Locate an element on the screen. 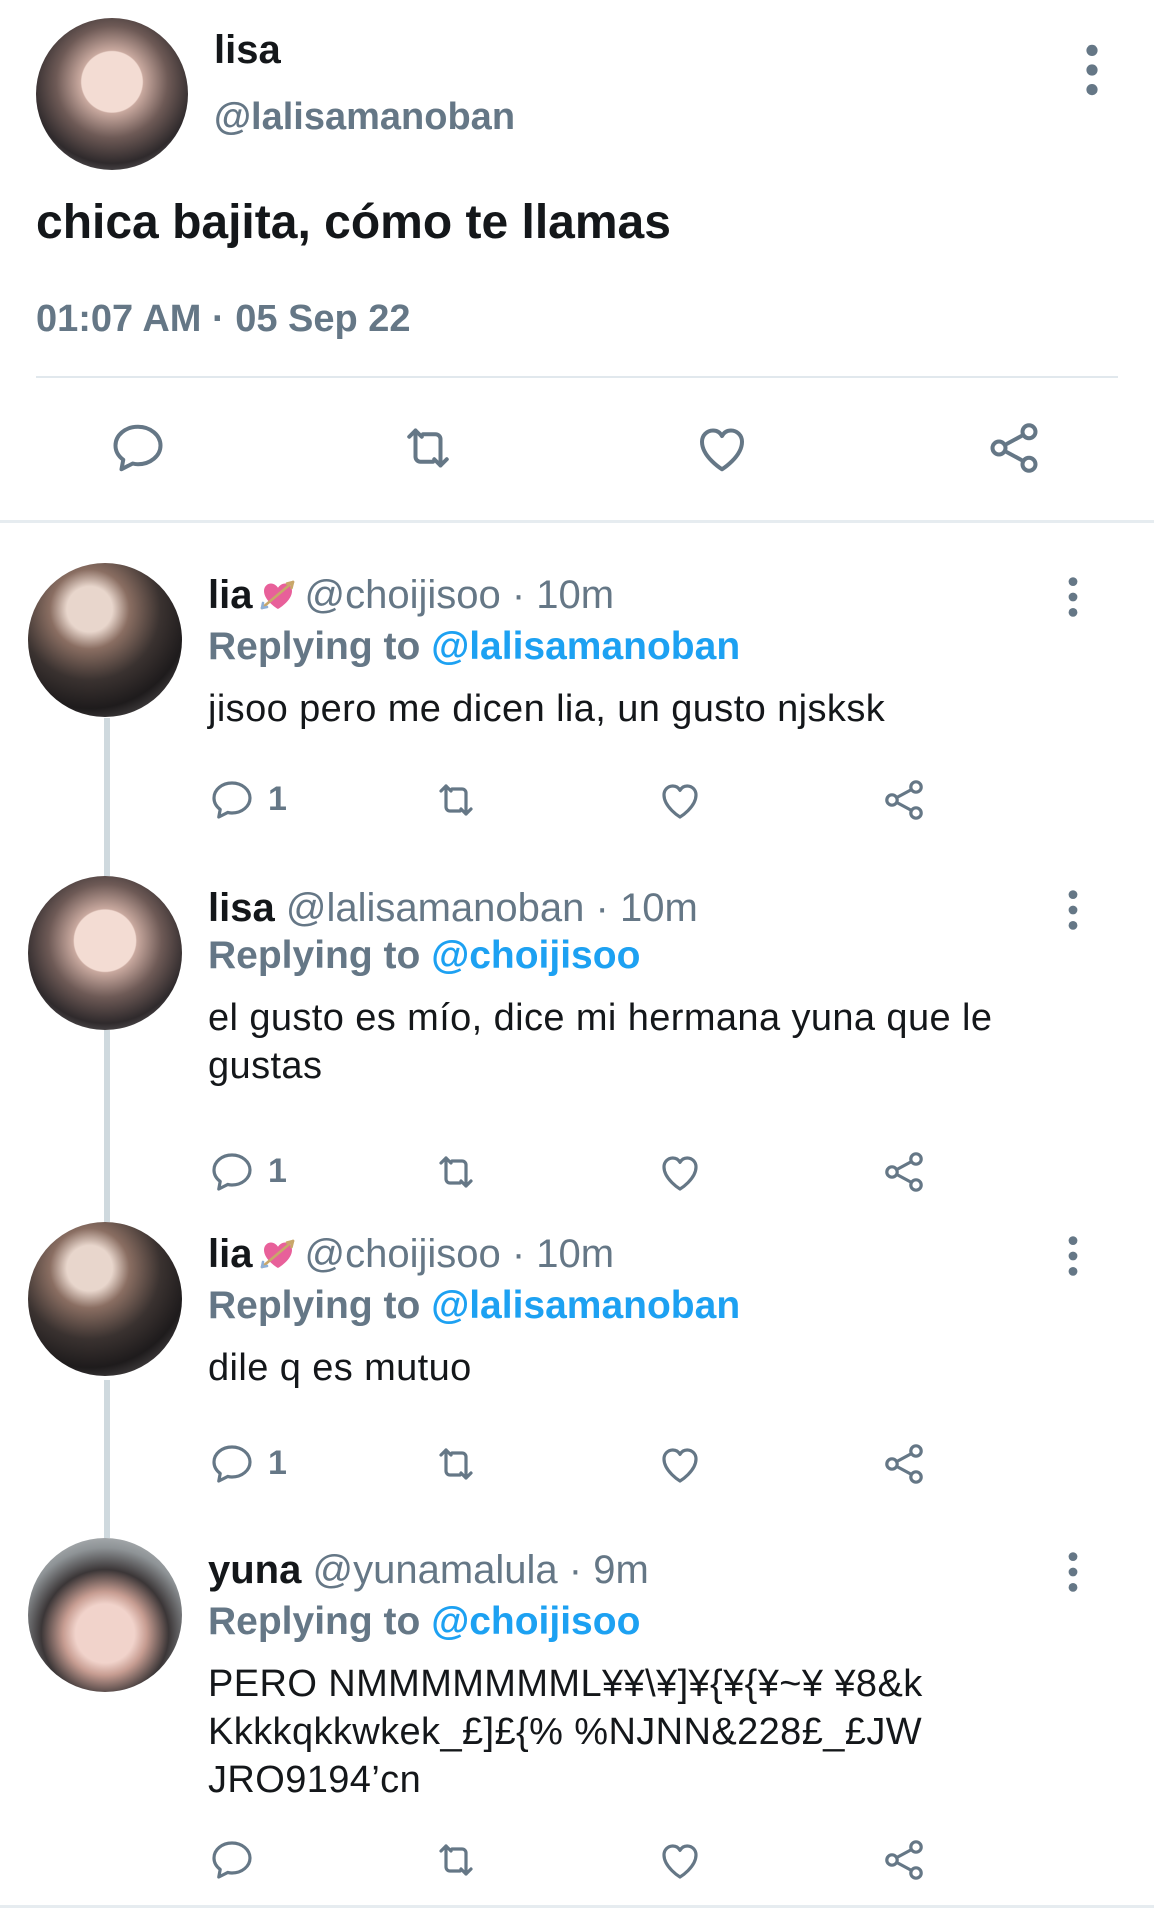 This screenshot has height=1920, width=1154. reply-author-name: lisa is located at coordinates (241, 908).